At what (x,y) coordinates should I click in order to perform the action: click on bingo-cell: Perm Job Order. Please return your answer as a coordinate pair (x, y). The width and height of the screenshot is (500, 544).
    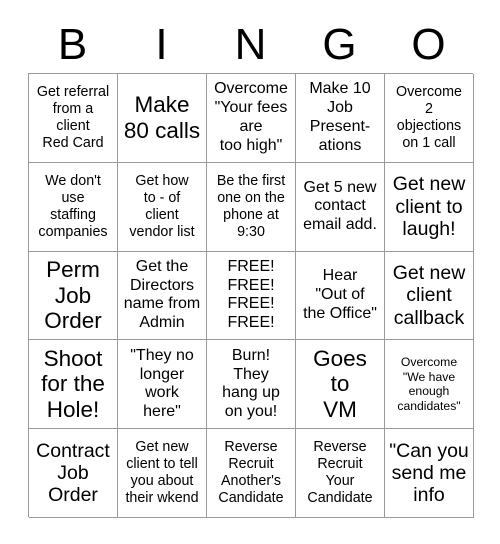
    Looking at the image, I should click on (73, 296).